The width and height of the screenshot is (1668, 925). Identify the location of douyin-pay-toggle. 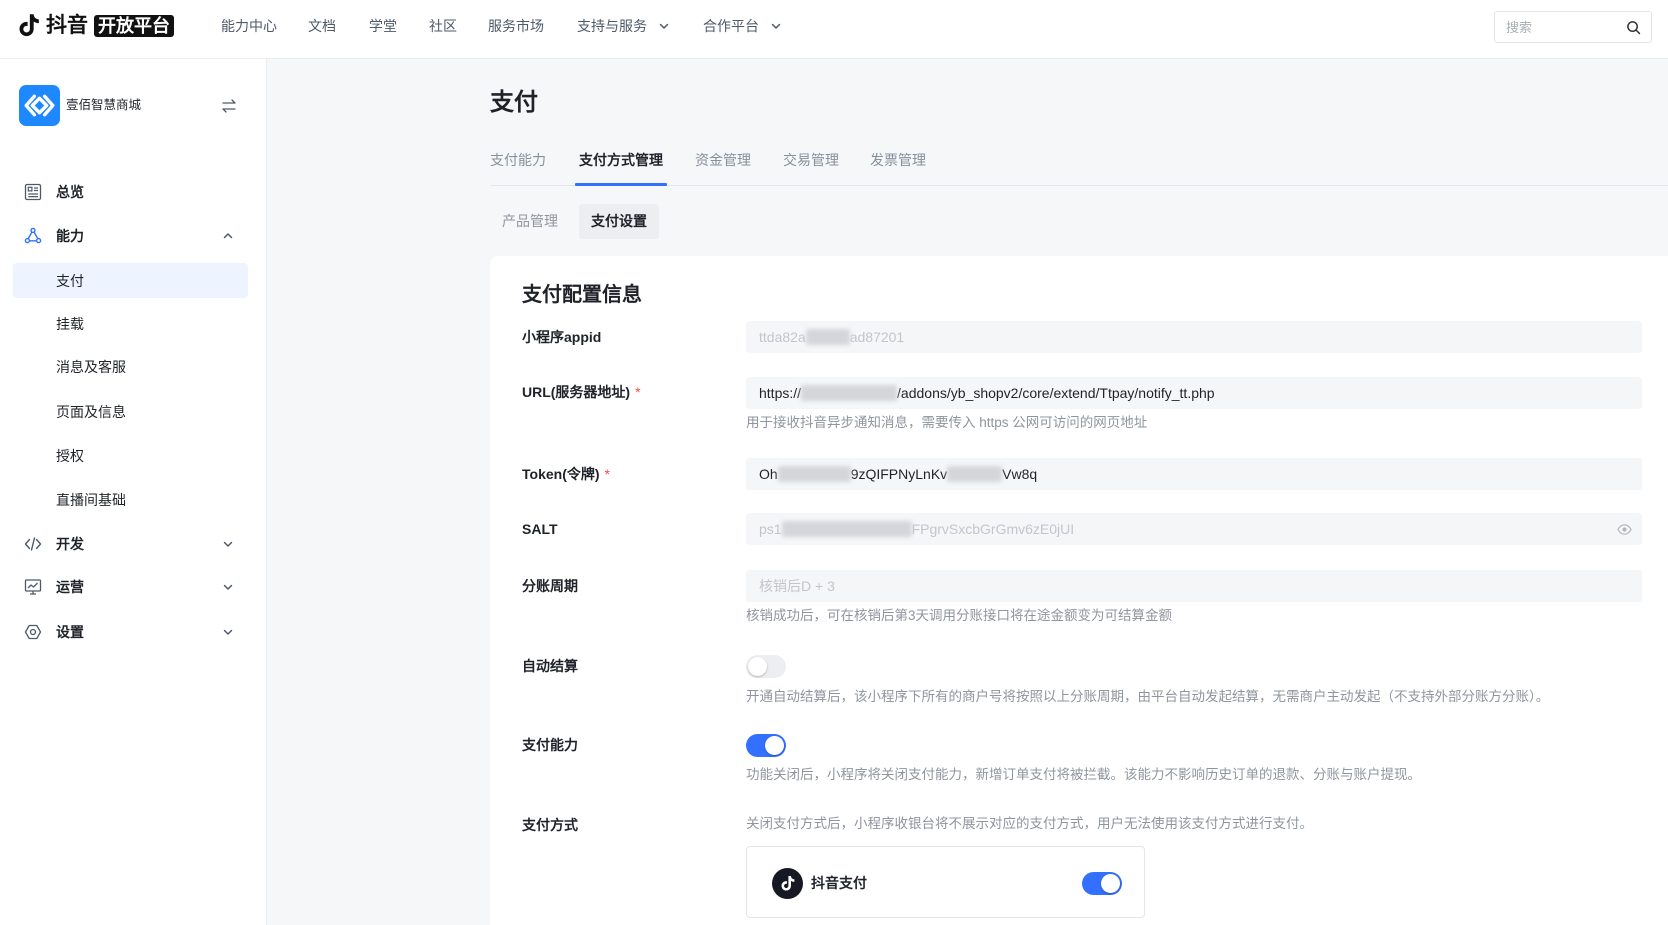
(1102, 883).